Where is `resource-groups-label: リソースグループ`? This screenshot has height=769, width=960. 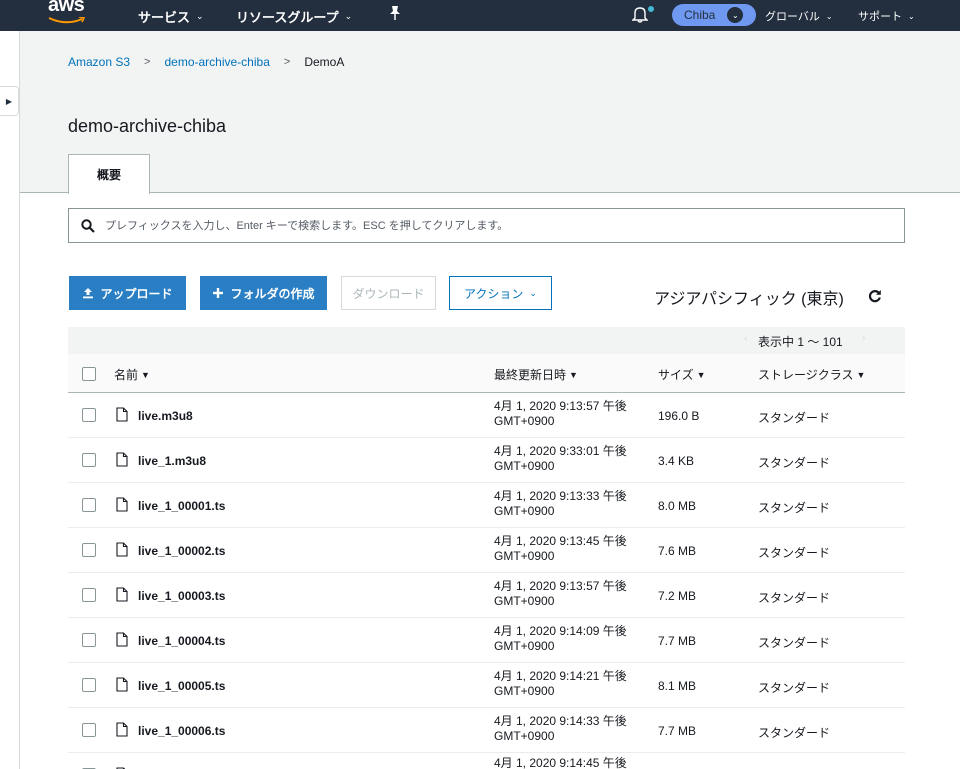
resource-groups-label: リソースグループ is located at coordinates (287, 17).